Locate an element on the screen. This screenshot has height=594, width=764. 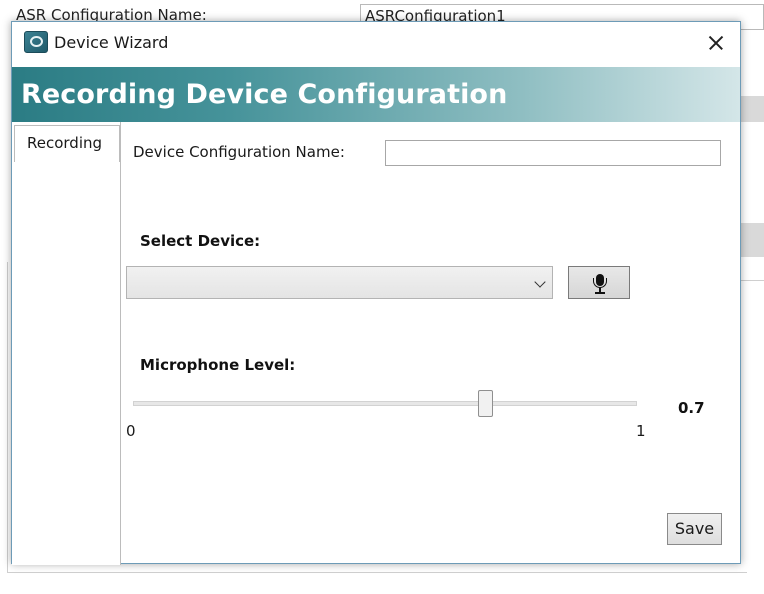
save-button: Save is located at coordinates (694, 529).